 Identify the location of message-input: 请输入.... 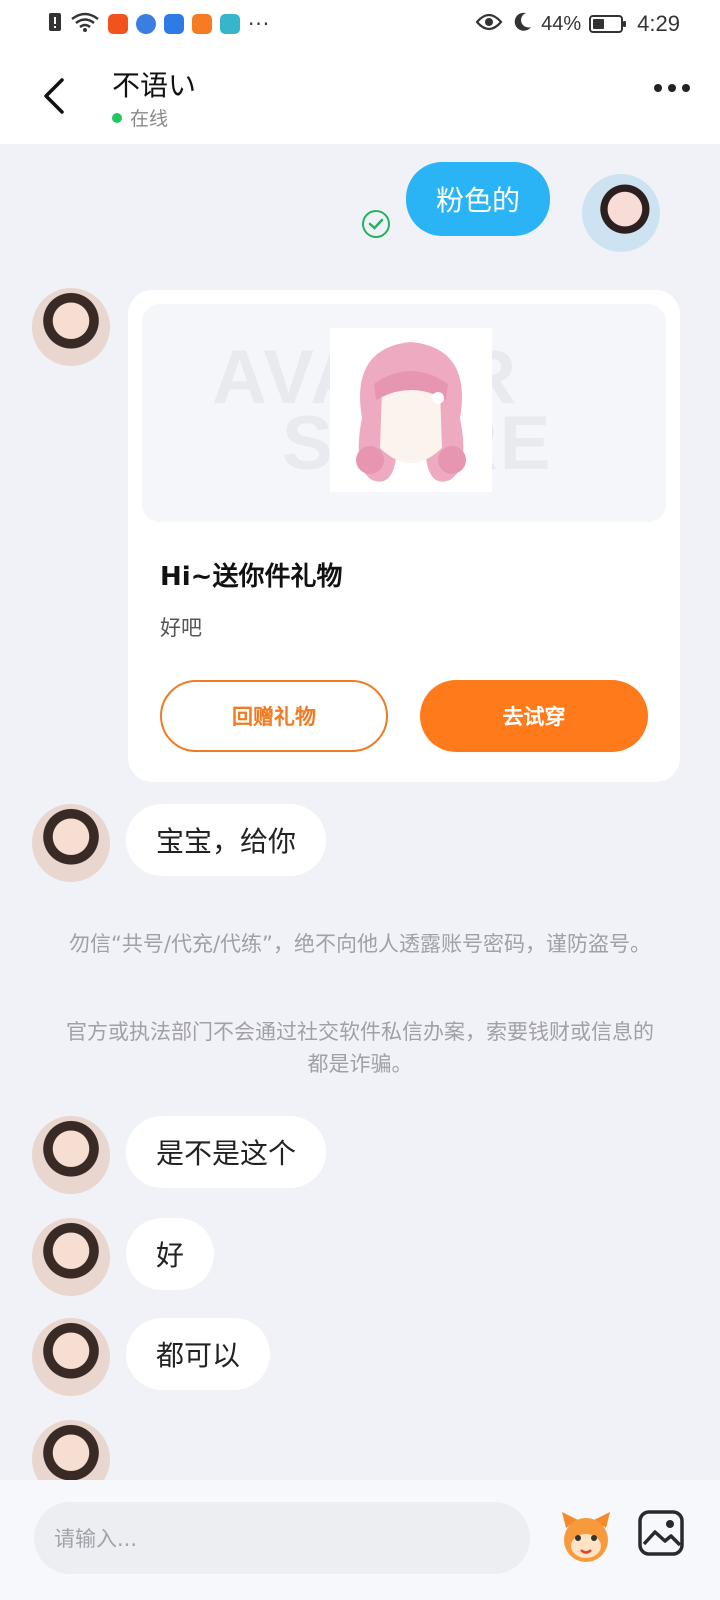
(282, 1538).